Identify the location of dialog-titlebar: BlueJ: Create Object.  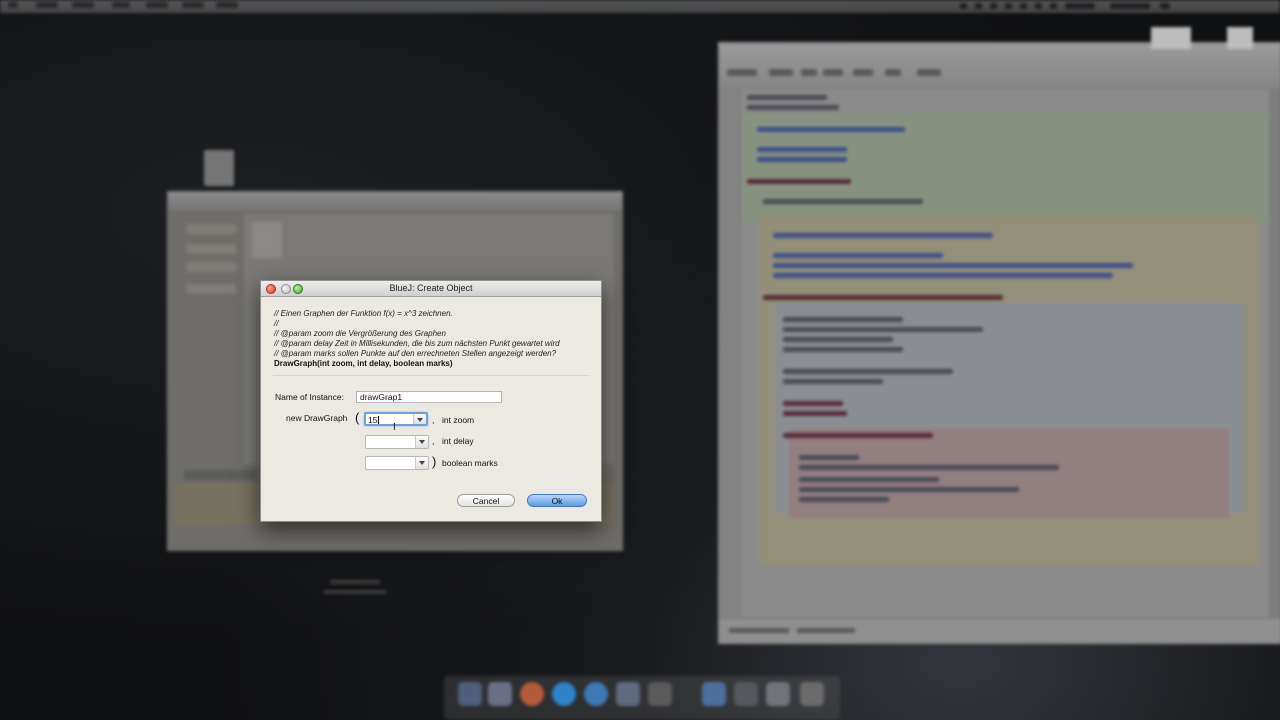
(431, 289).